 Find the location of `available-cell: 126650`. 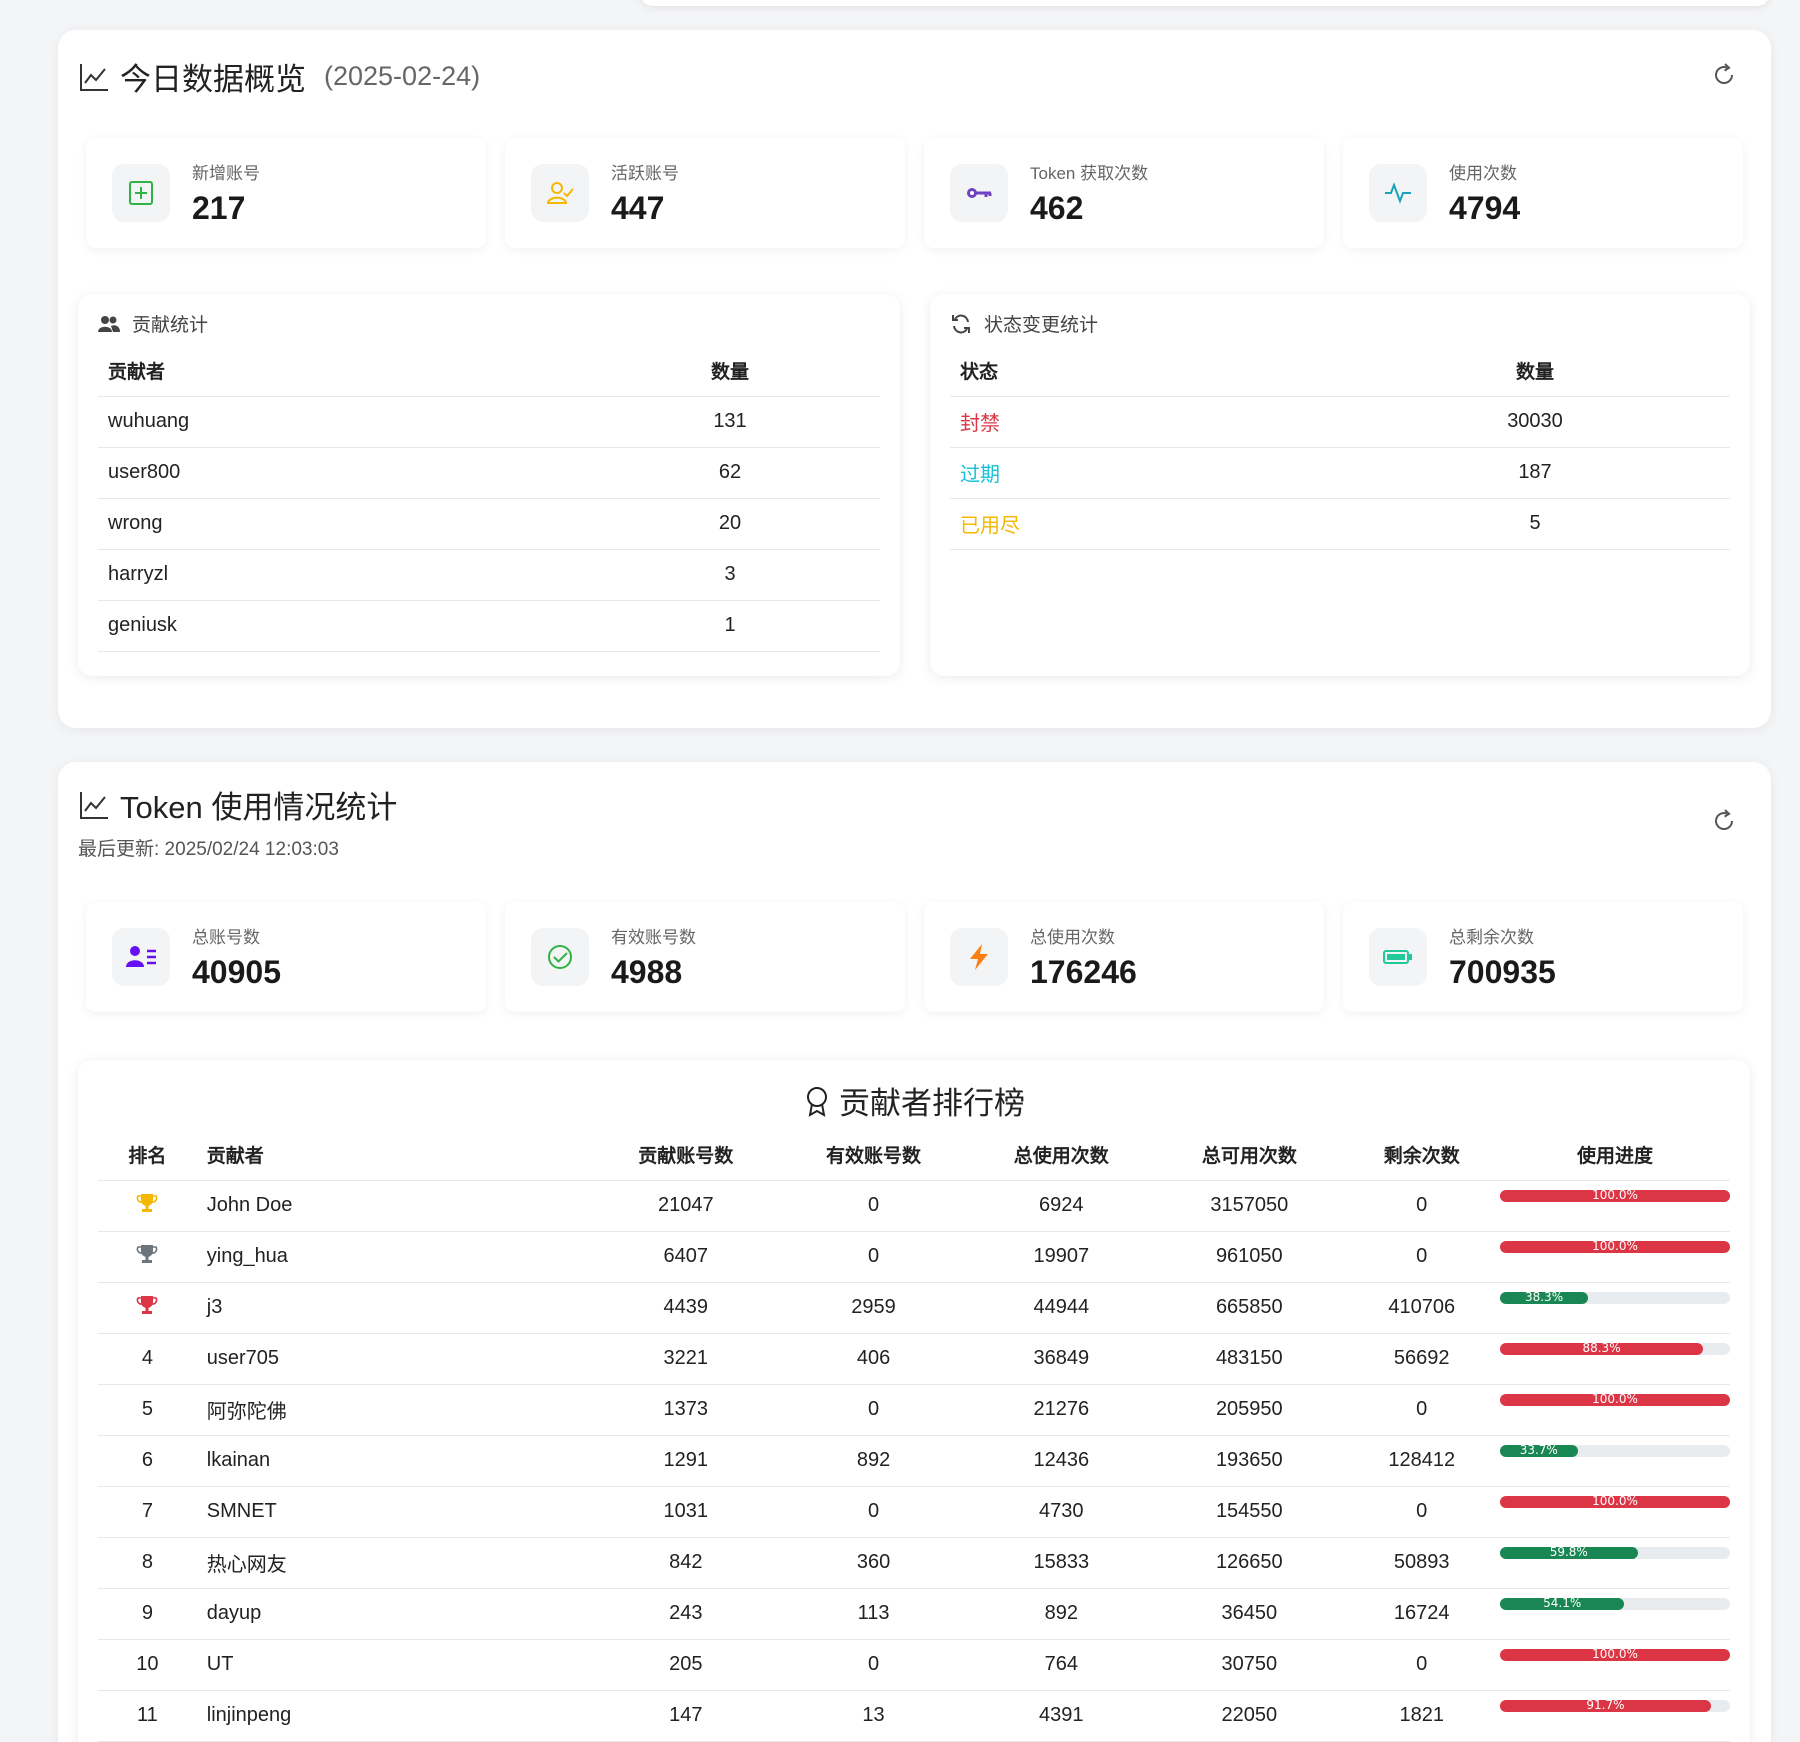

available-cell: 126650 is located at coordinates (1249, 1563).